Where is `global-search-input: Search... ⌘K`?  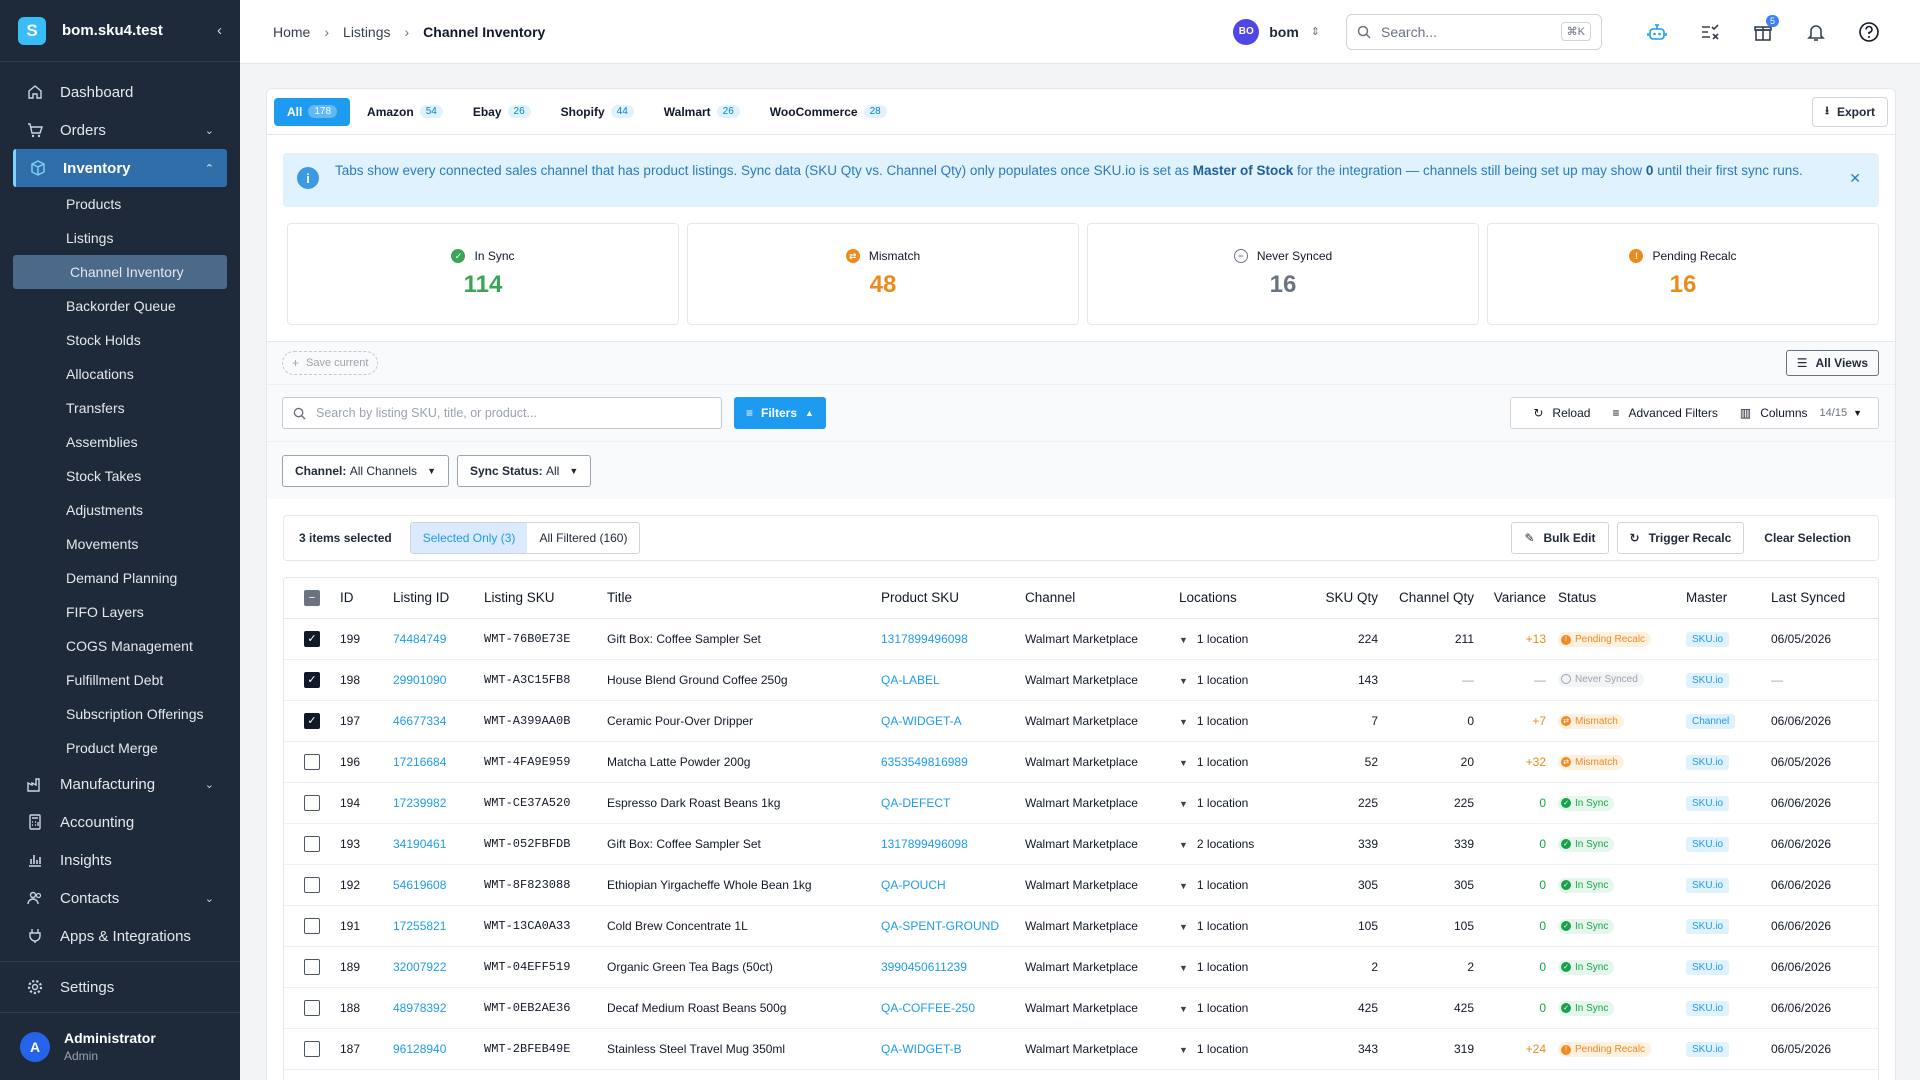
global-search-input: Search... ⌘K is located at coordinates (1474, 31).